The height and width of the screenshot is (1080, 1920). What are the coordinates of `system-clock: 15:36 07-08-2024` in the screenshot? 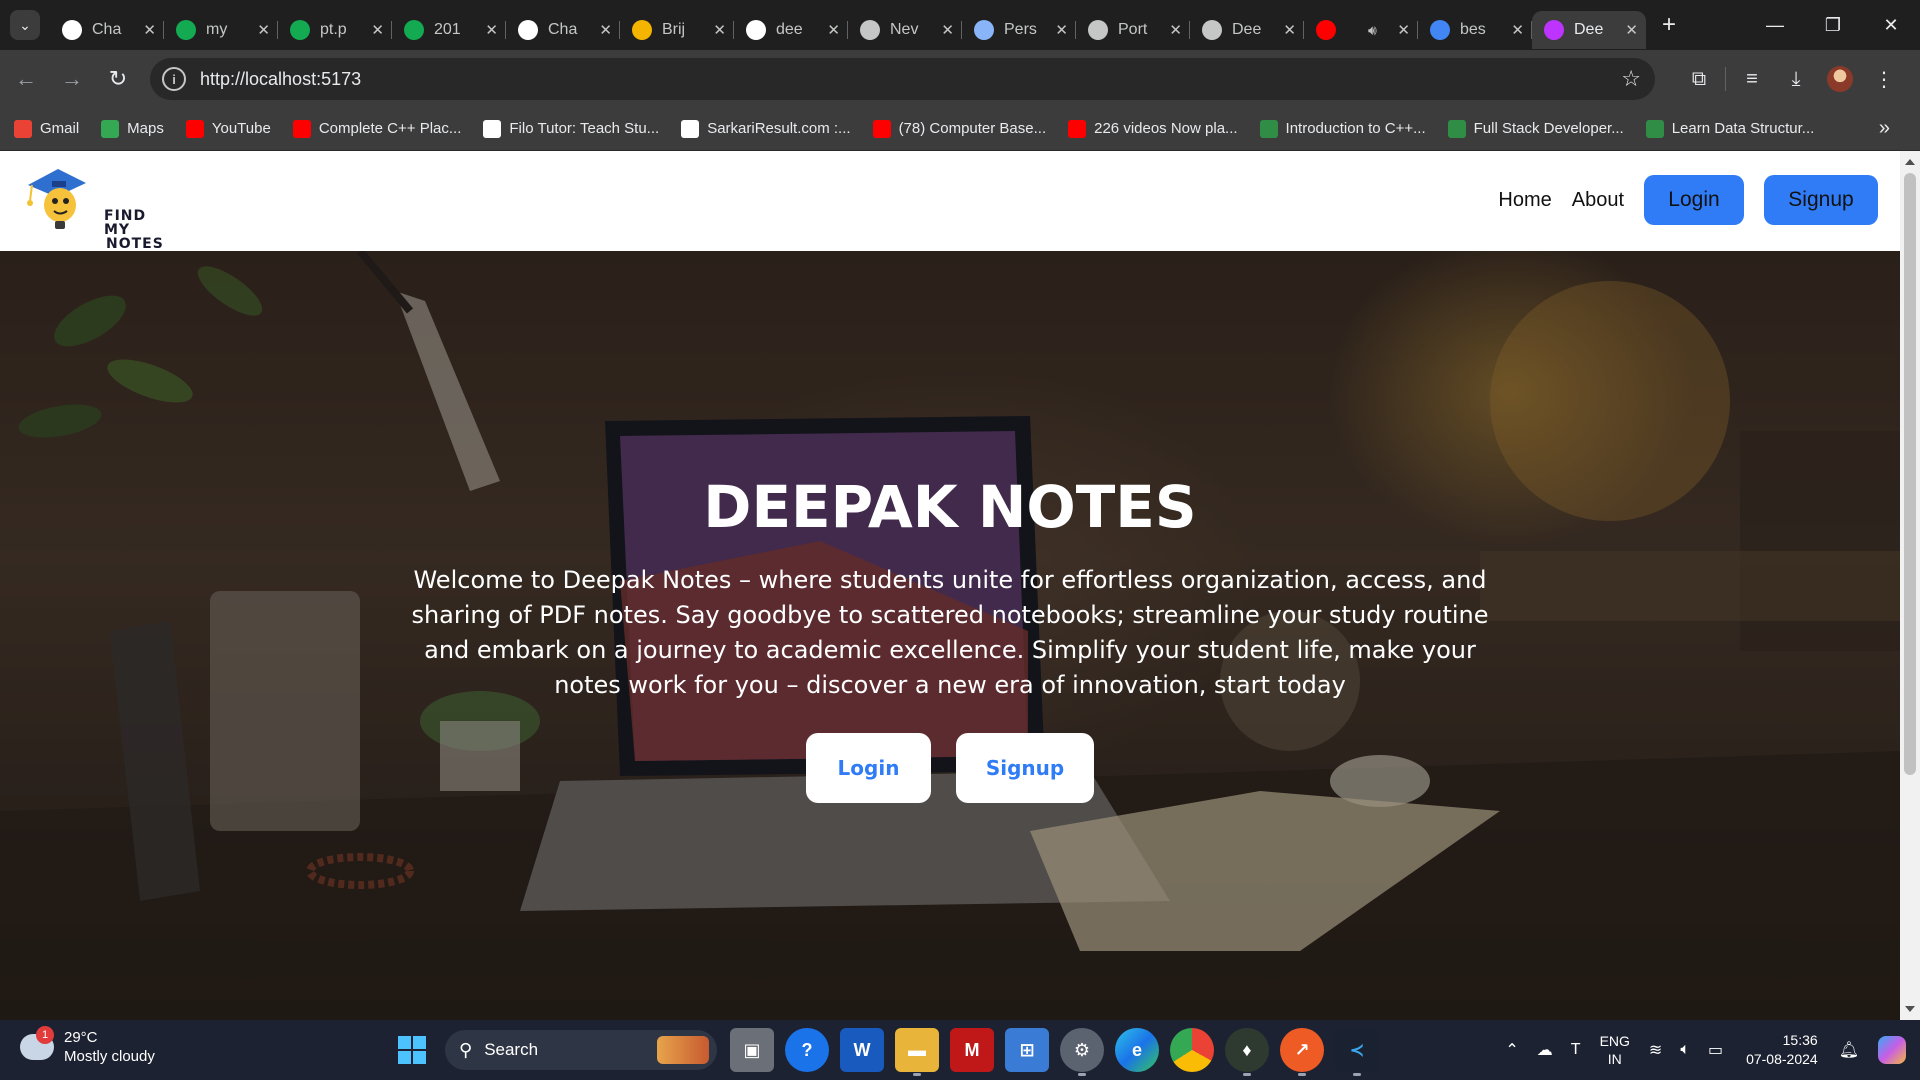 It's located at (1782, 1050).